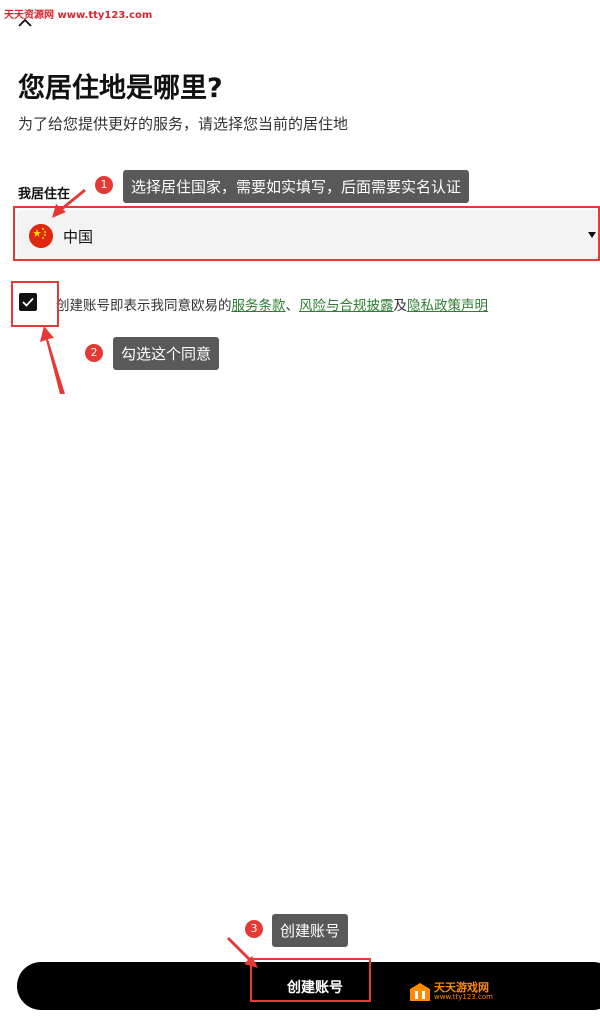 The image size is (600, 1018). What do you see at coordinates (463, 997) in the screenshot?
I see `logo-url: www.tty123.com` at bounding box center [463, 997].